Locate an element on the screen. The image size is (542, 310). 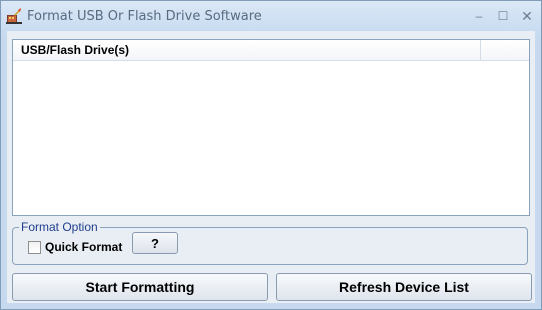
quick-format-label: Quick Format is located at coordinates (83, 247).